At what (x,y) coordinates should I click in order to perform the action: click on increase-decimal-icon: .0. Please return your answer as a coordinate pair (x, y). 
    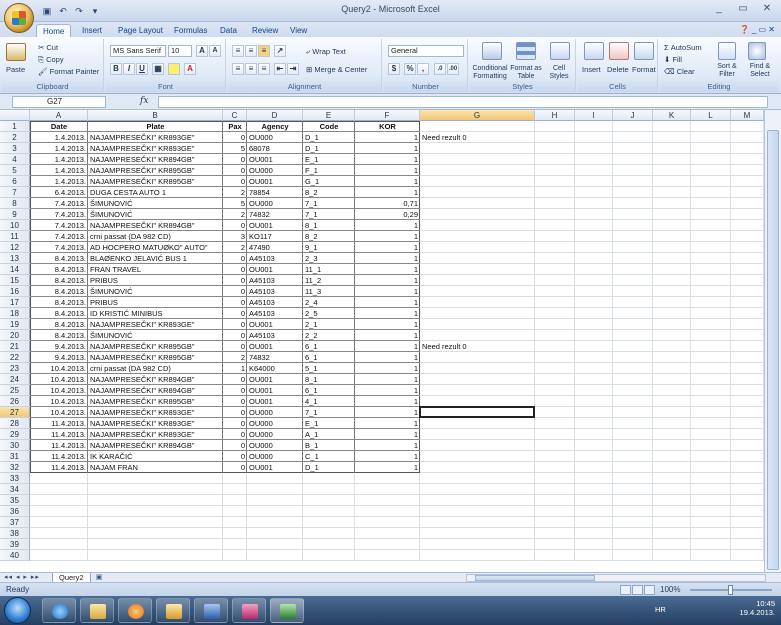
    Looking at the image, I should click on (440, 69).